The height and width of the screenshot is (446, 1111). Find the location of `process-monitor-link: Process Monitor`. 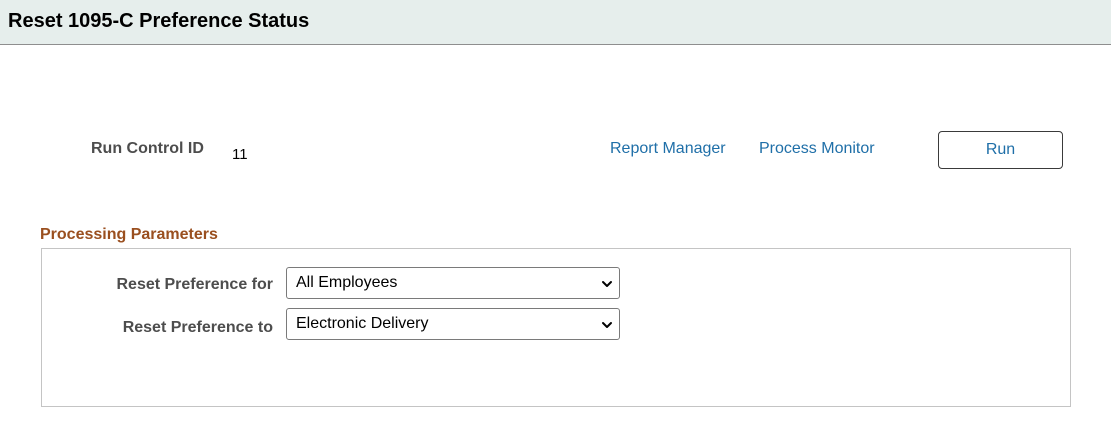

process-monitor-link: Process Monitor is located at coordinates (817, 149).